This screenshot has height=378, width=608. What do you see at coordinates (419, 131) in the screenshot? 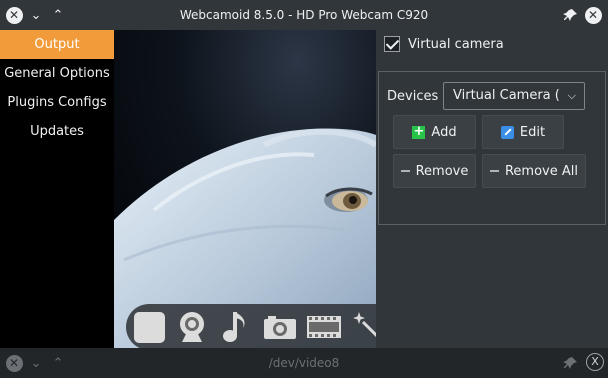
I see `add-icon: +` at bounding box center [419, 131].